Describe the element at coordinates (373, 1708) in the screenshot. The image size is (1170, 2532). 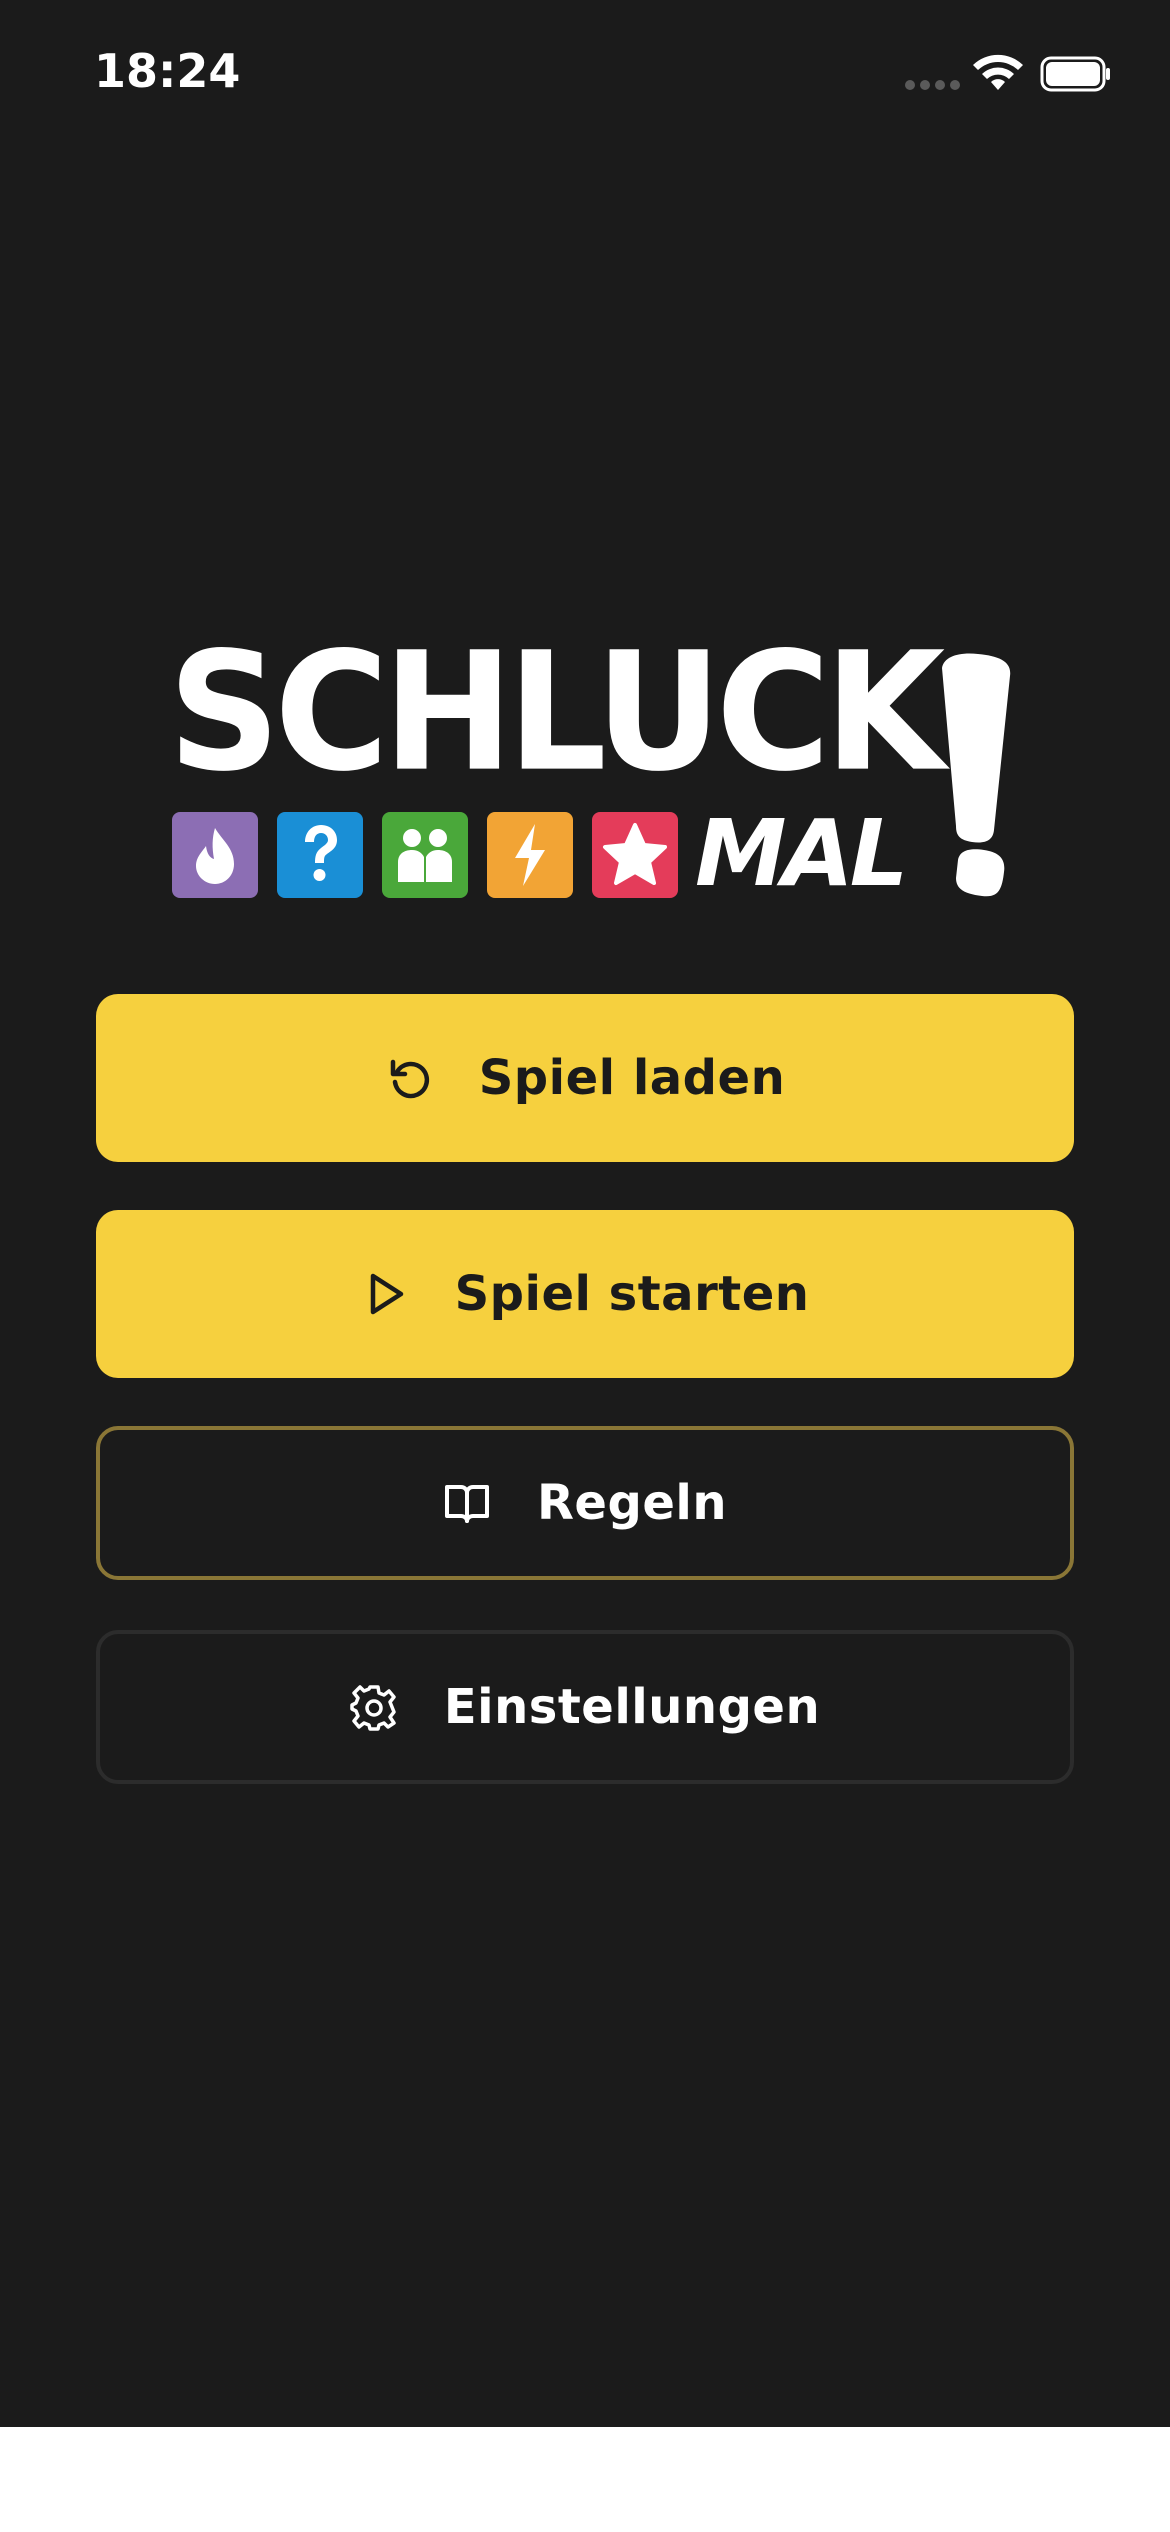
I see `gear-icon` at that location.